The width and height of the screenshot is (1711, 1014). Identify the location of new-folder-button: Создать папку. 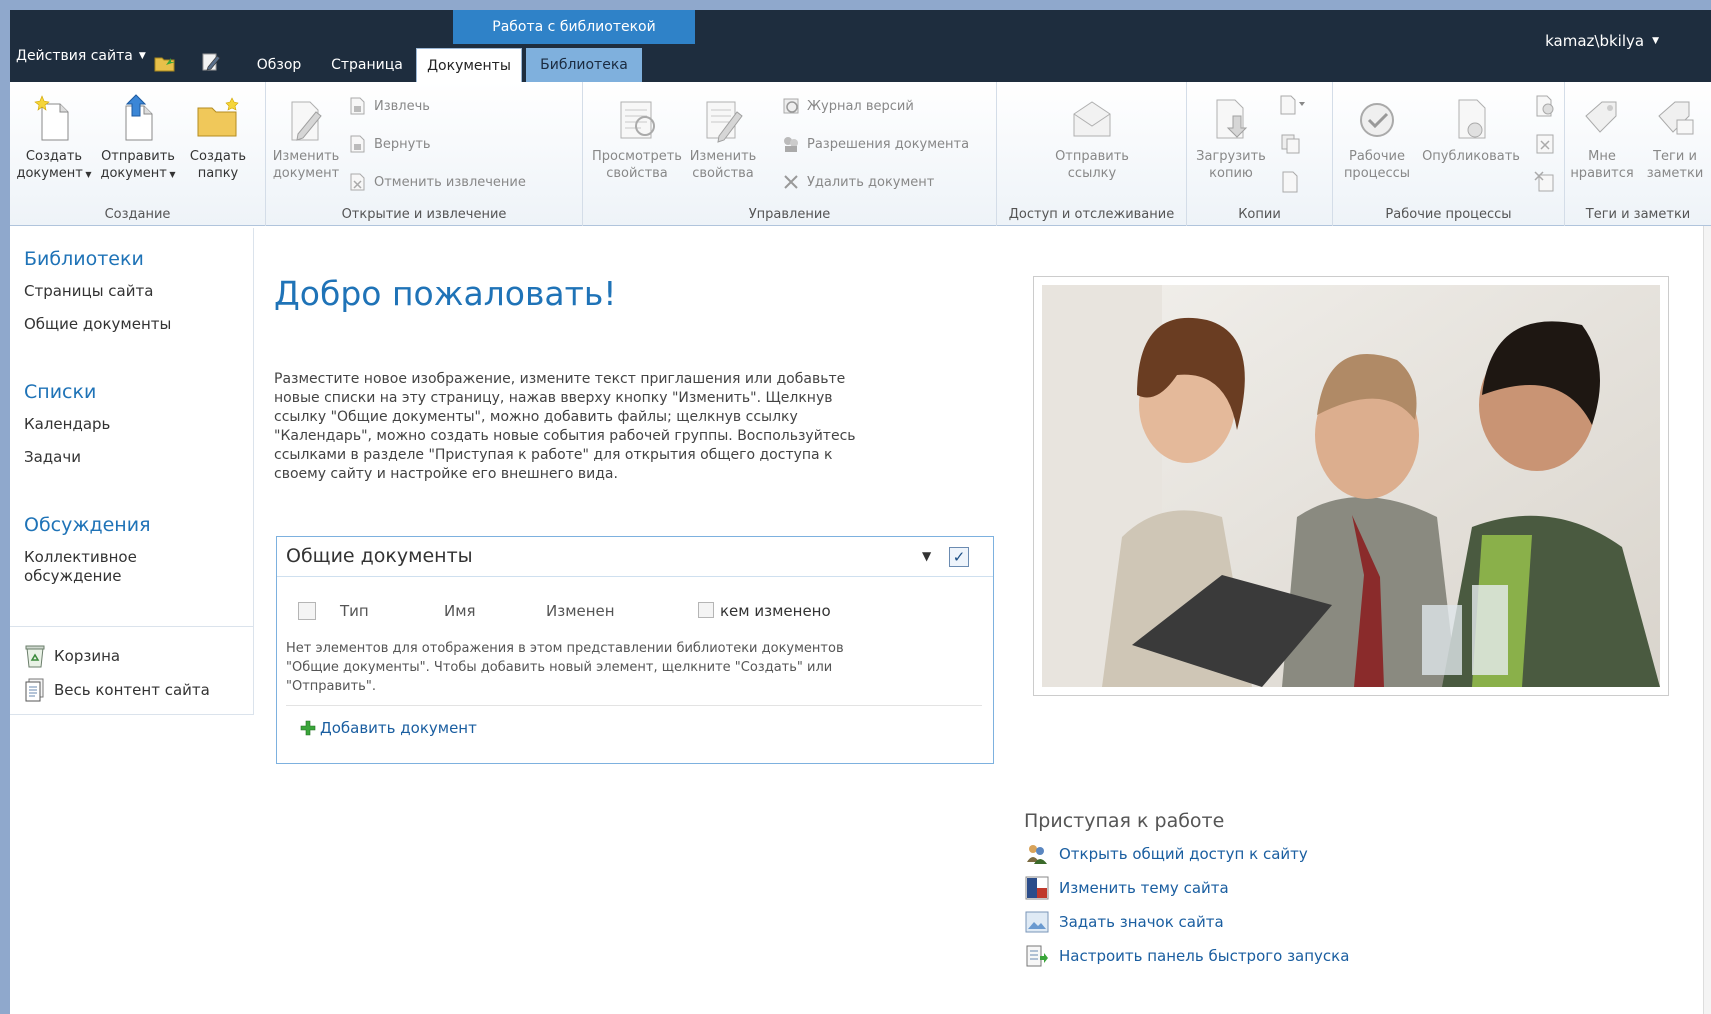
(218, 138).